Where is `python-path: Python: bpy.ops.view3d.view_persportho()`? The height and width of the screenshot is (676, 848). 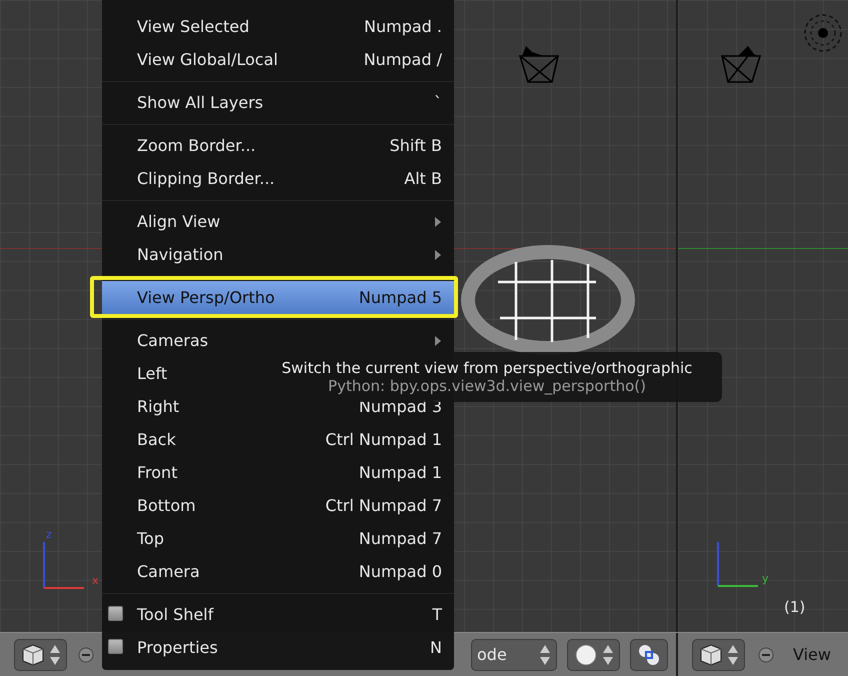
python-path: Python: bpy.ops.view3d.view_persportho() is located at coordinates (487, 386).